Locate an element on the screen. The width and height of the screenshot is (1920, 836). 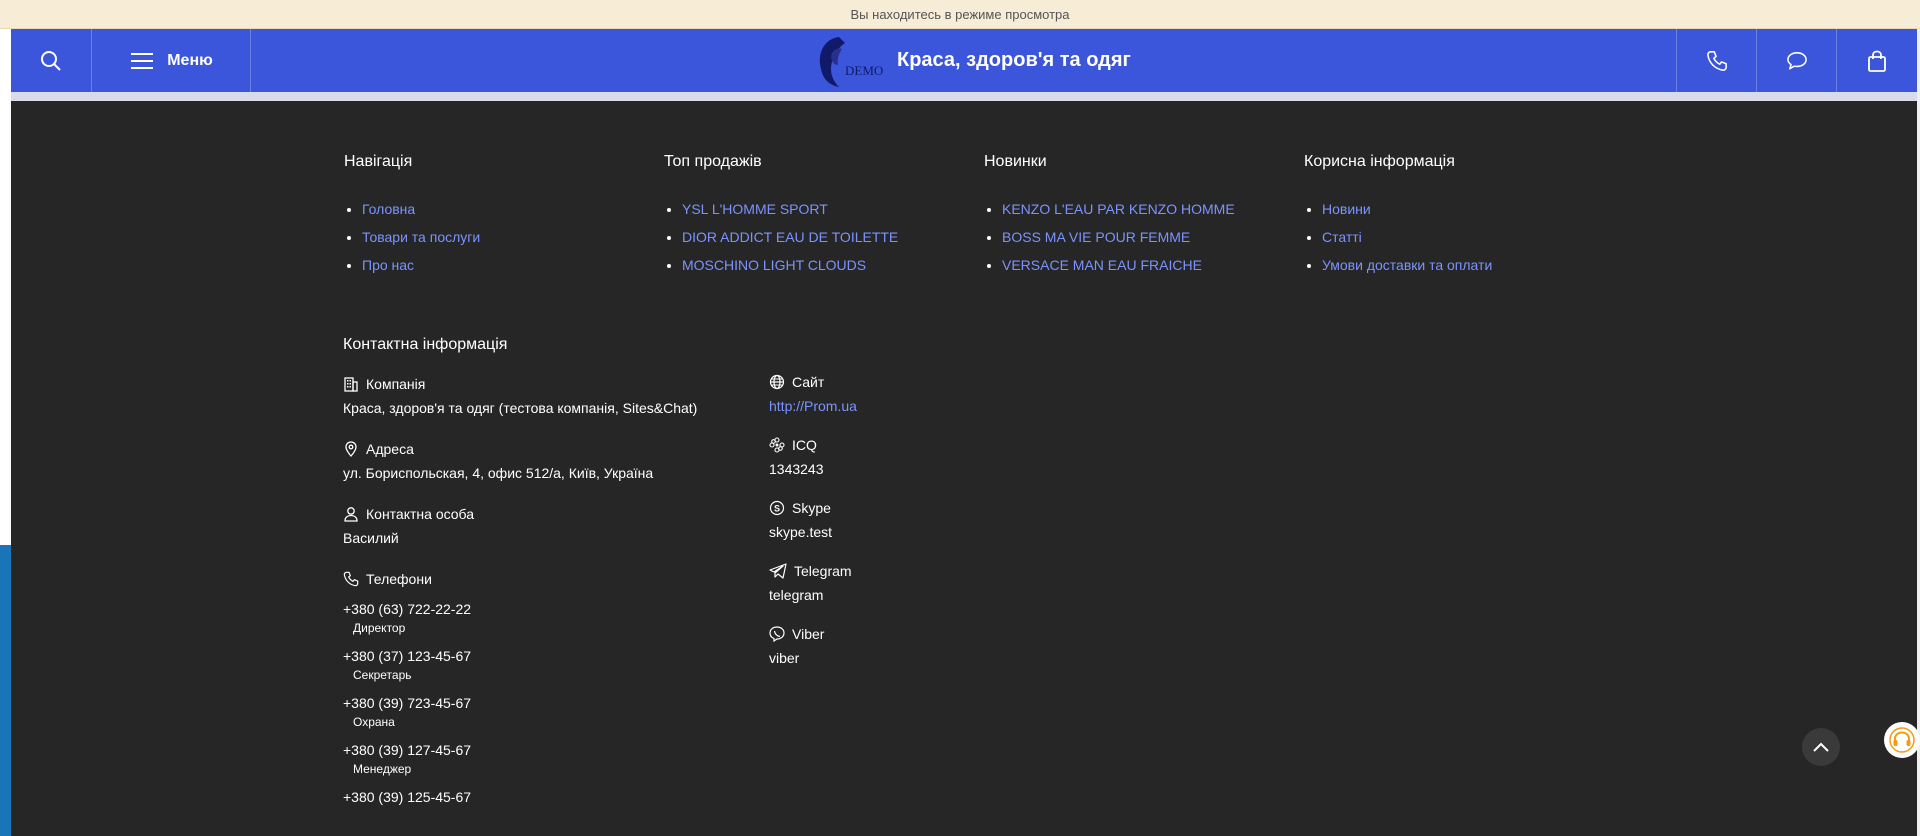
icq-icon is located at coordinates (777, 445).